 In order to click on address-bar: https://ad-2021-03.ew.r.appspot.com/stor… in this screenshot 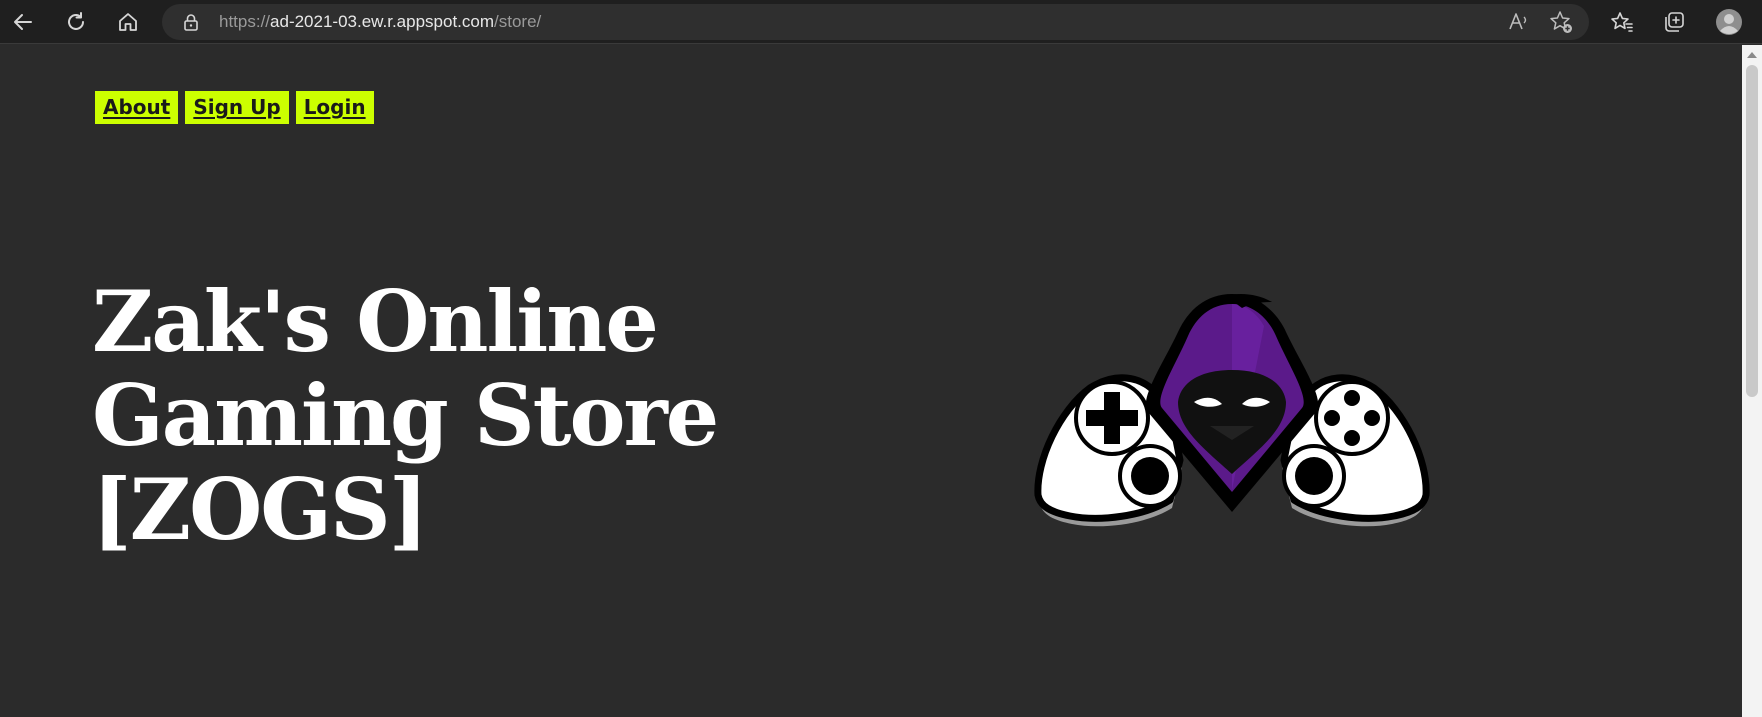, I will do `click(875, 22)`.